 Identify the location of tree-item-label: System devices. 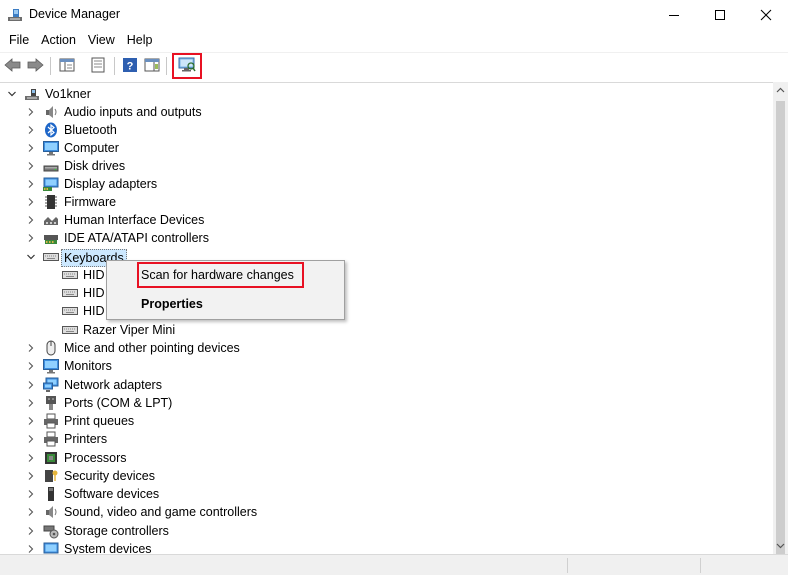
(108, 548).